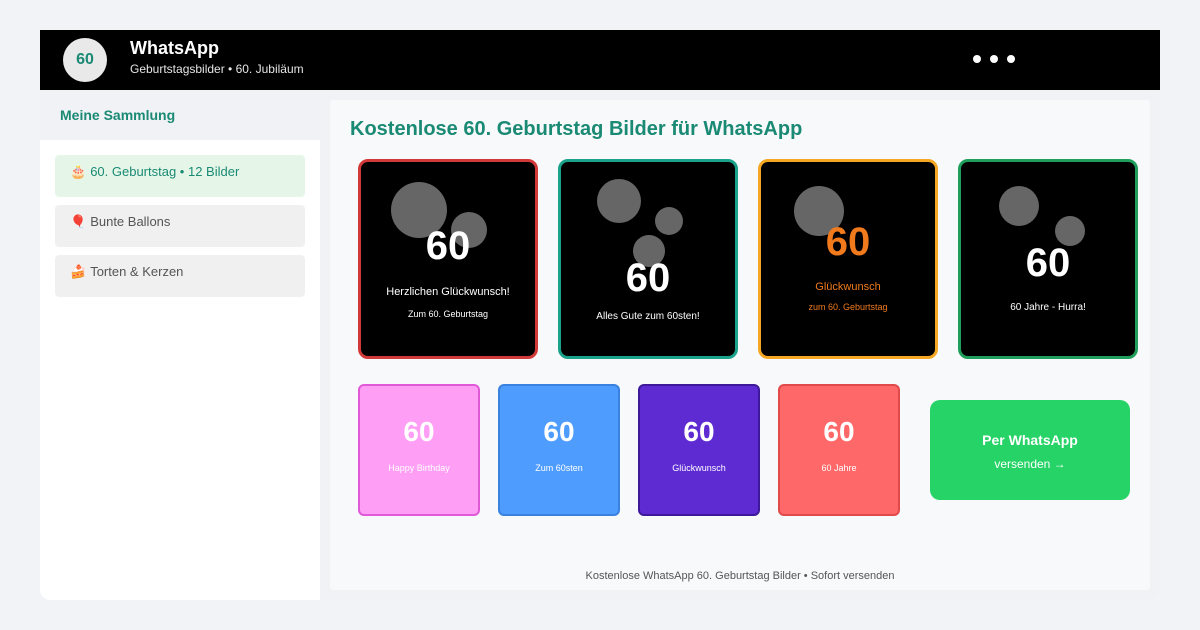 Image resolution: width=1200 pixels, height=630 pixels. Describe the element at coordinates (419, 450) in the screenshot. I see `tile-happy-birthday: 60 Happy Birthday` at that location.